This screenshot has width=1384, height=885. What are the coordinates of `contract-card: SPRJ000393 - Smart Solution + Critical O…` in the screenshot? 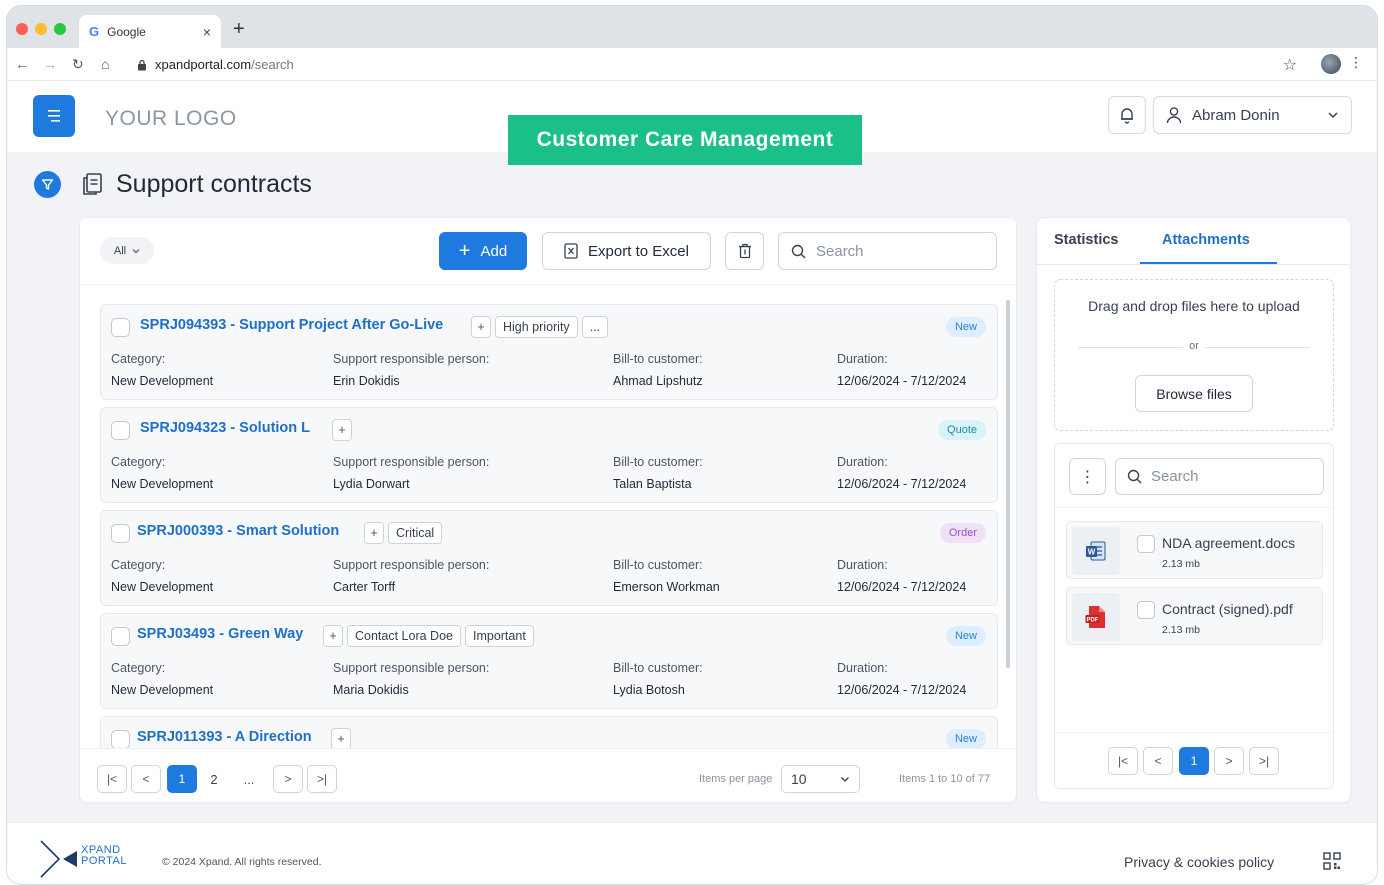 It's located at (549, 558).